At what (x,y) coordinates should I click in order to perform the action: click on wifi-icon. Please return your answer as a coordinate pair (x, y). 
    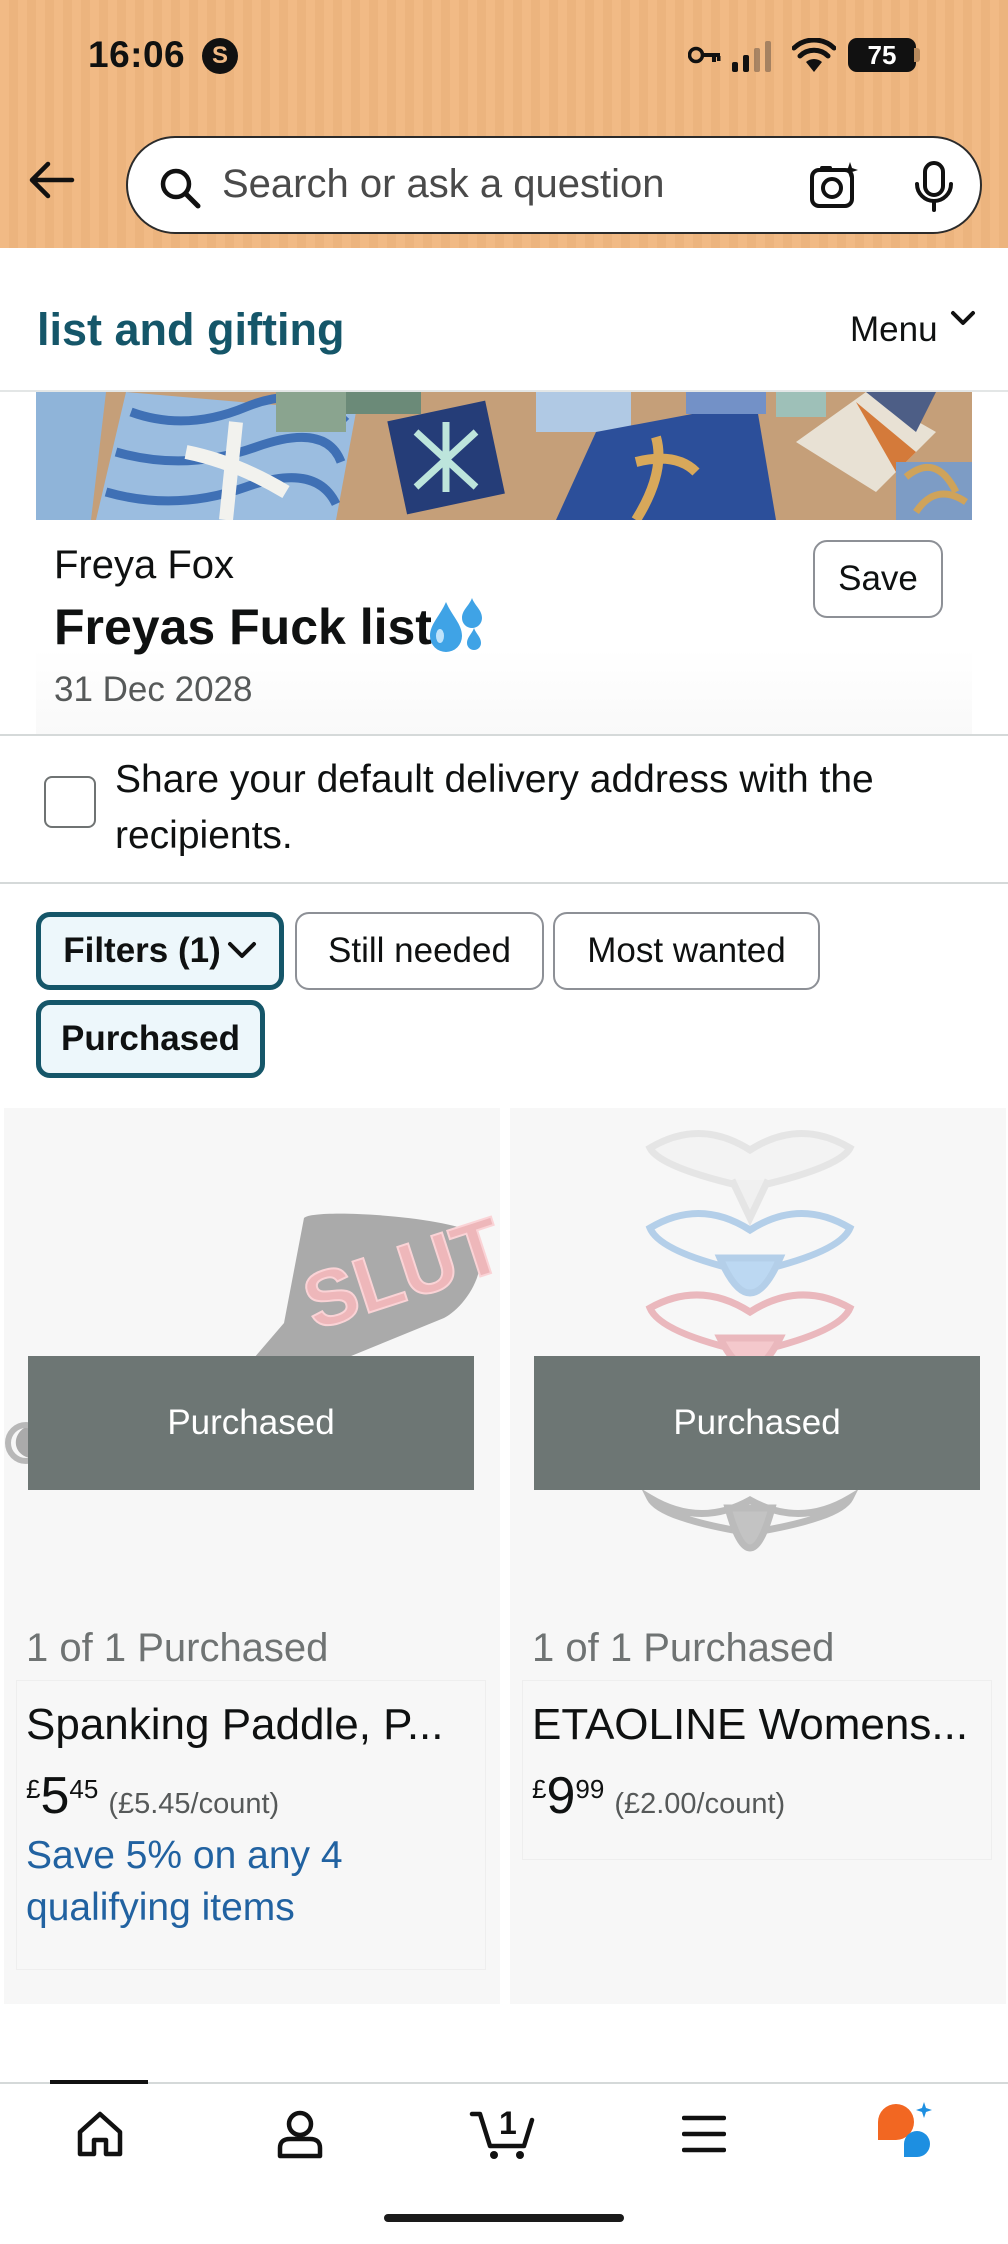
    Looking at the image, I should click on (814, 55).